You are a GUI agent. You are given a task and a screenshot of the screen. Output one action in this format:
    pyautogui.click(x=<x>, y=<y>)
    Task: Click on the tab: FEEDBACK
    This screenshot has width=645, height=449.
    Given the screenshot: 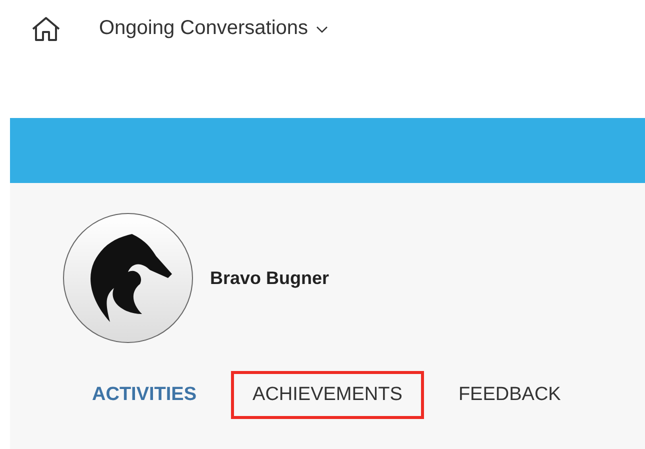 What is the action you would take?
    pyautogui.click(x=509, y=395)
    